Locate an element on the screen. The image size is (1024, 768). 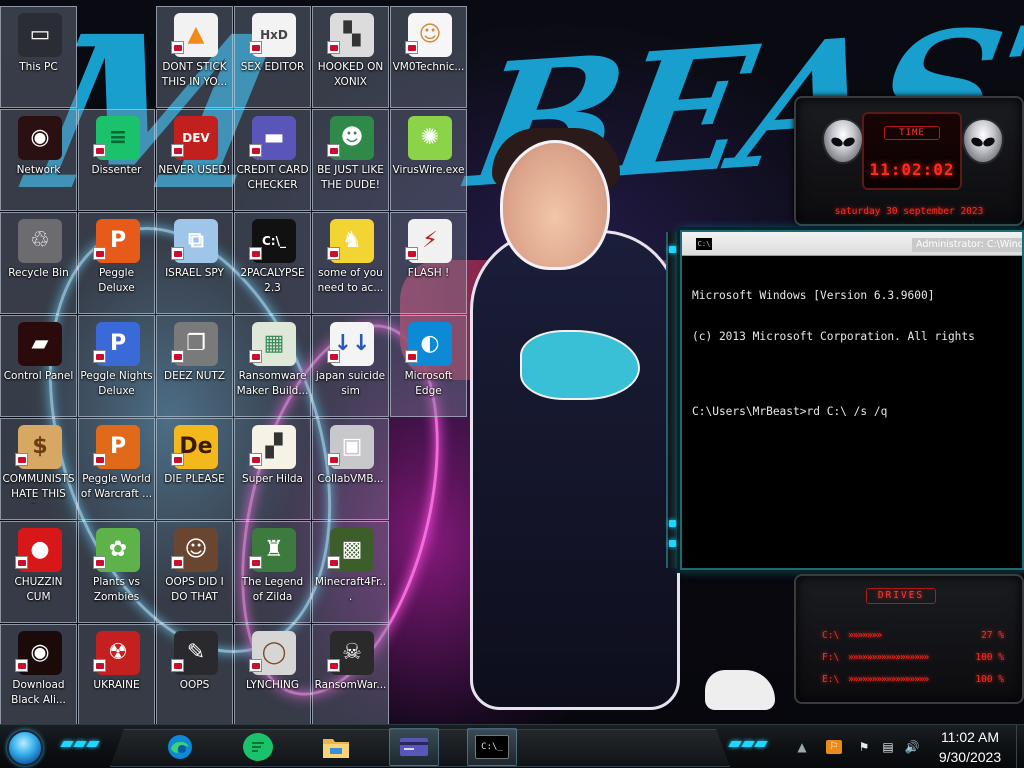
desktop-icon: ▞ Super Hilda is located at coordinates (272, 469).